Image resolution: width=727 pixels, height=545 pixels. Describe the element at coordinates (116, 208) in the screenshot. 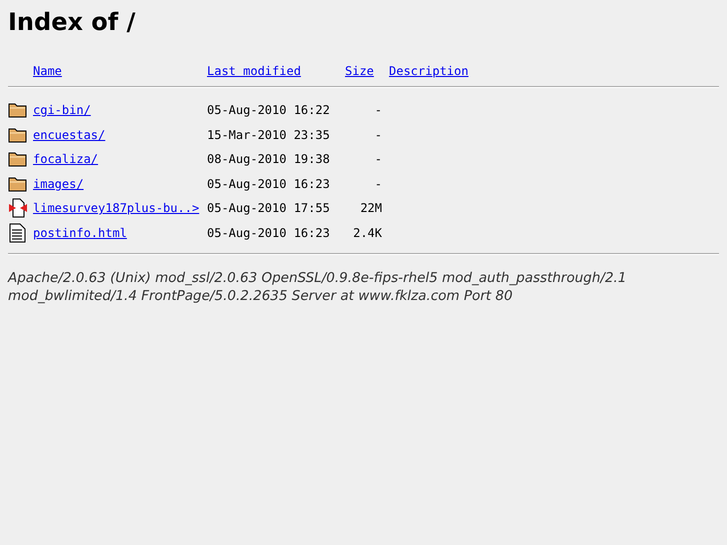

I see `file-link: limesurvey187plus-bu..>` at that location.